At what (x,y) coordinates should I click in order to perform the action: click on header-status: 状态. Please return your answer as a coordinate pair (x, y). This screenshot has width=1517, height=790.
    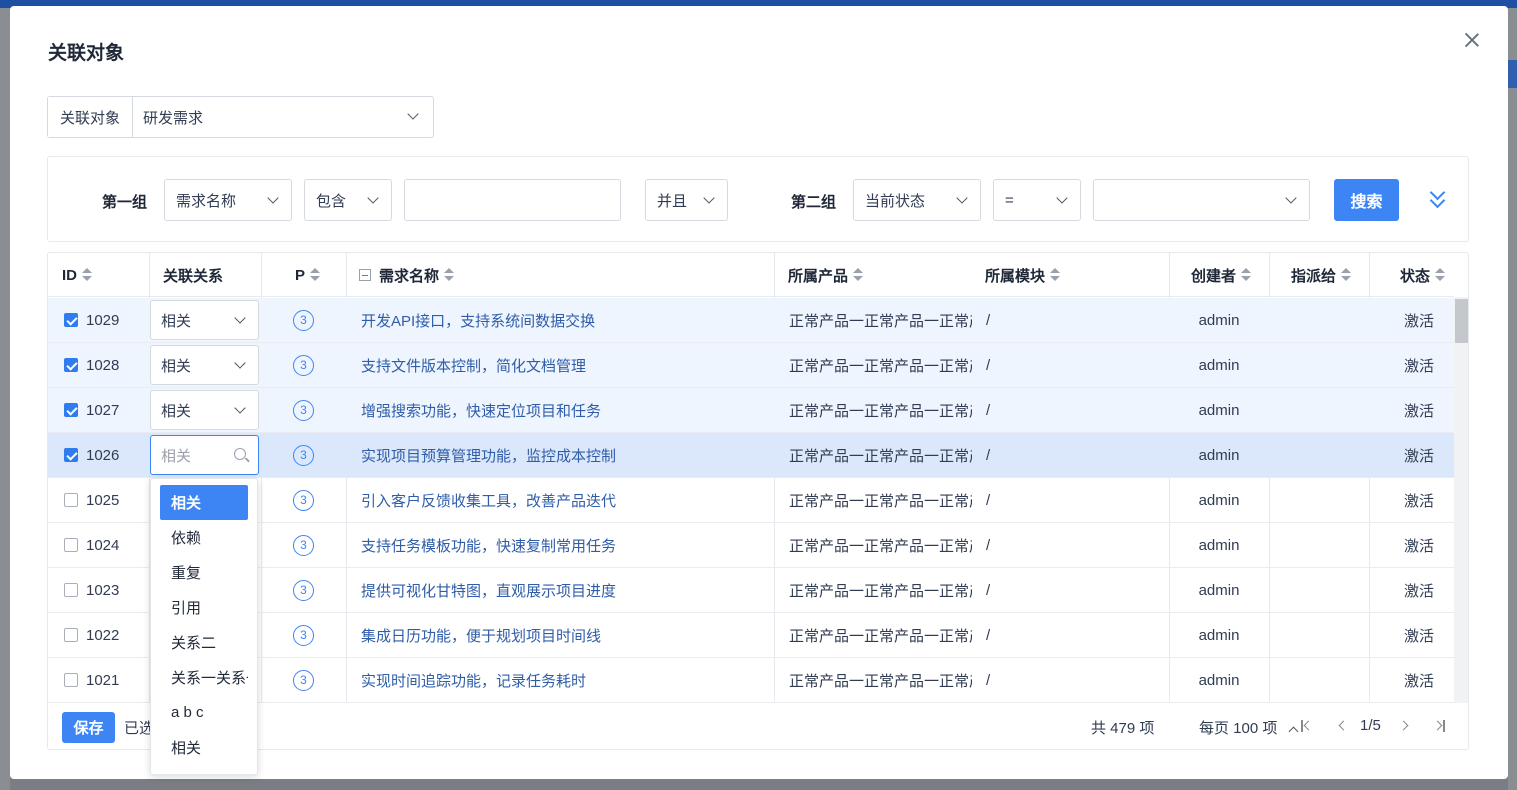
    Looking at the image, I should click on (1423, 275).